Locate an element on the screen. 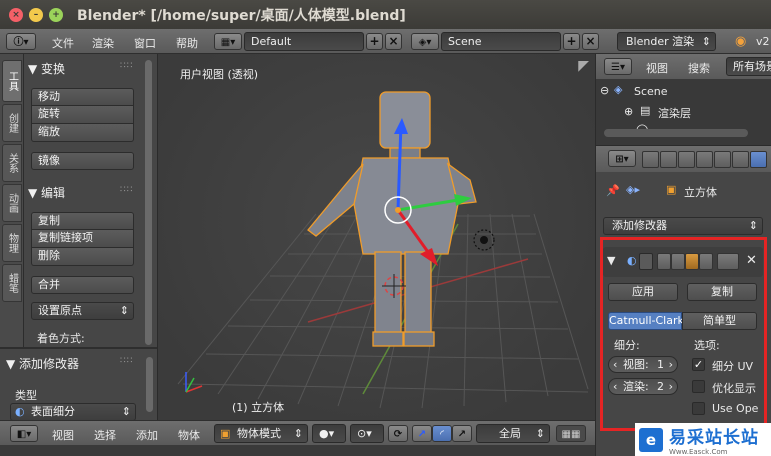  layout-name-field: Default is located at coordinates (304, 41).